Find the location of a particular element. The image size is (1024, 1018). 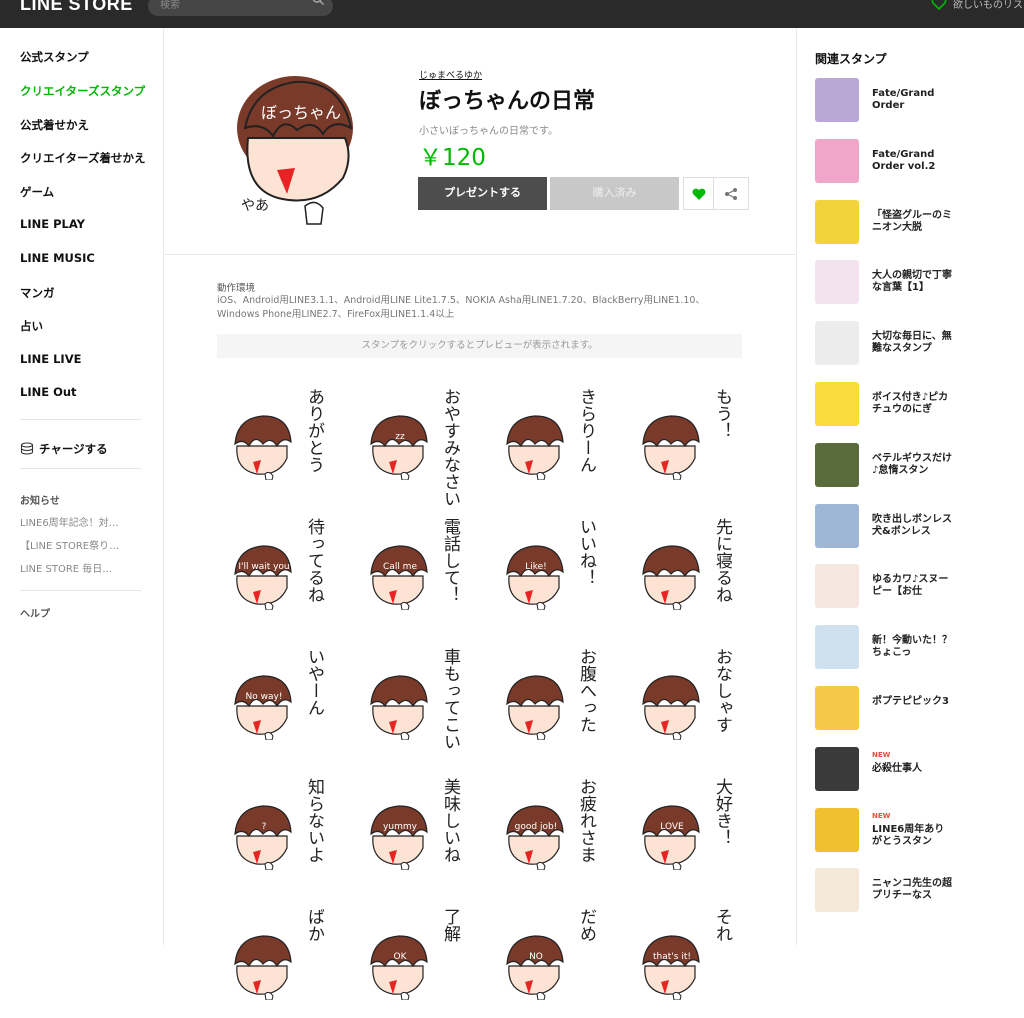

related-item: Fate/Grand Order is located at coordinates (919, 103).